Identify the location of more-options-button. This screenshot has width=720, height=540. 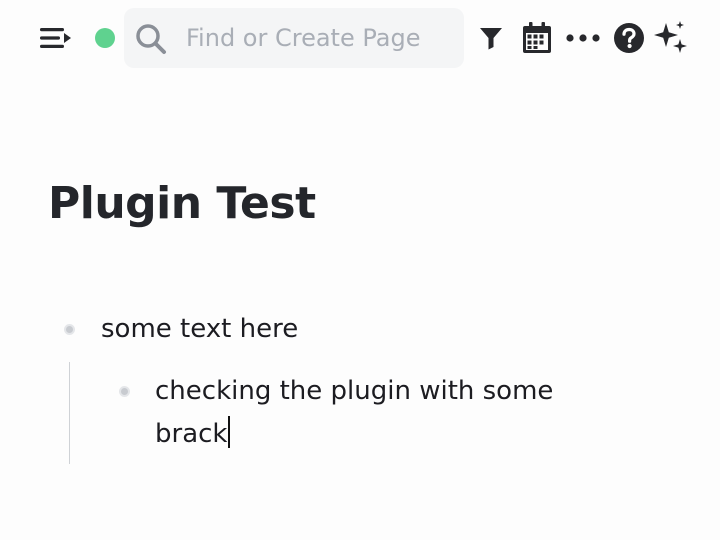
(583, 38).